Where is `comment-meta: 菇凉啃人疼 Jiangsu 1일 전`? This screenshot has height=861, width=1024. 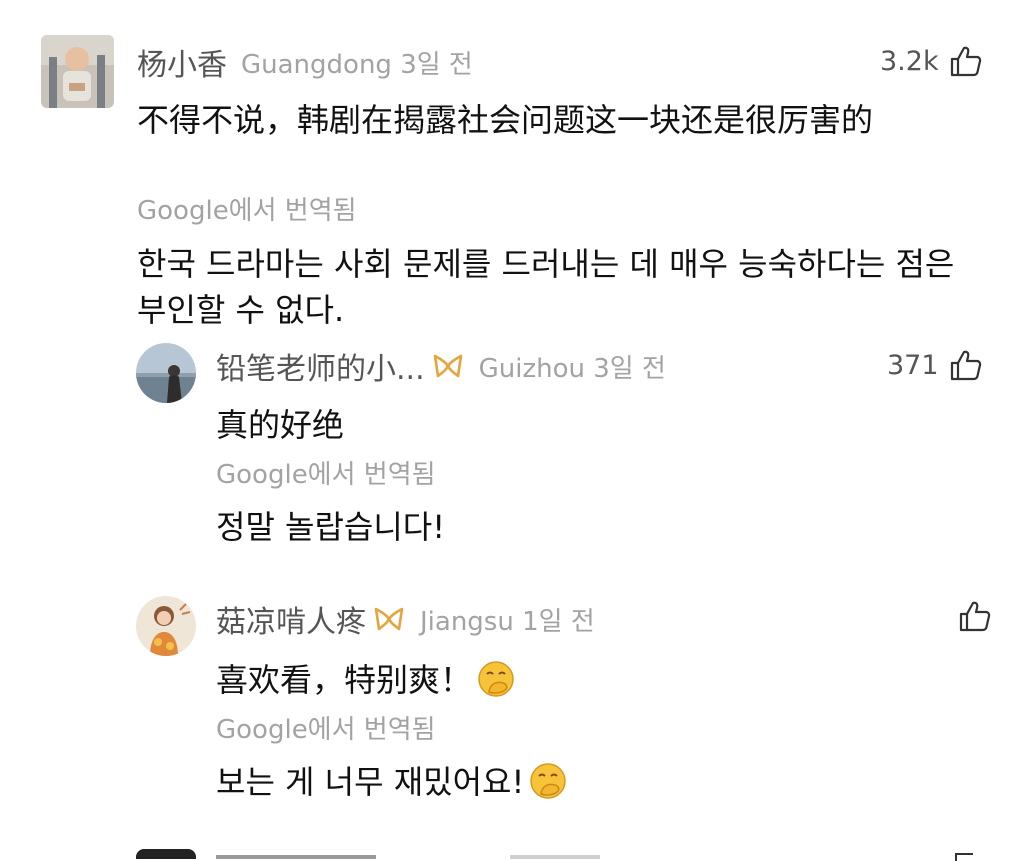
comment-meta: 菇凉啃人疼 Jiangsu 1일 전 is located at coordinates (405, 619).